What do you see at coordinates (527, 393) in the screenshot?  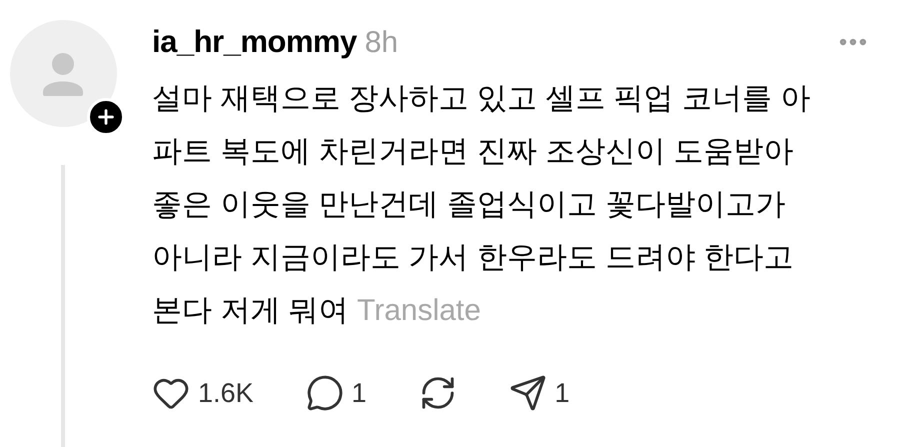 I see `send-icon` at bounding box center [527, 393].